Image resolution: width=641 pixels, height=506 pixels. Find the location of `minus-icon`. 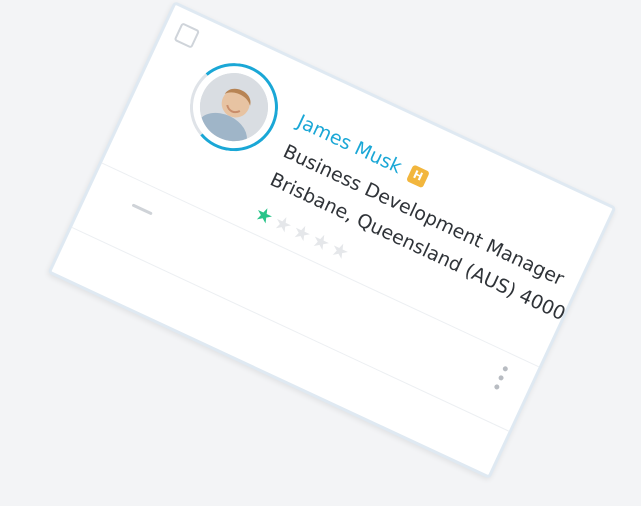

minus-icon is located at coordinates (142, 209).